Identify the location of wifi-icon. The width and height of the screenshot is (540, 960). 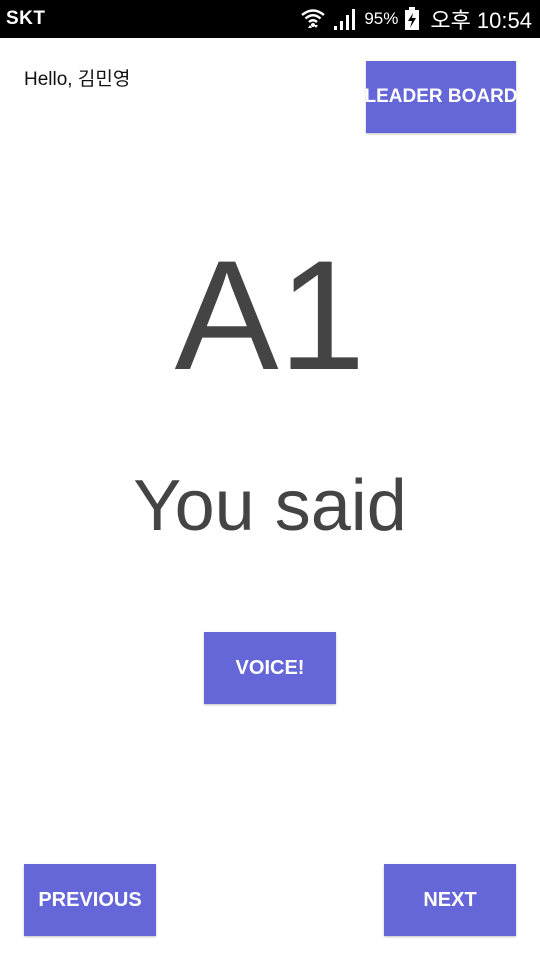
(313, 19).